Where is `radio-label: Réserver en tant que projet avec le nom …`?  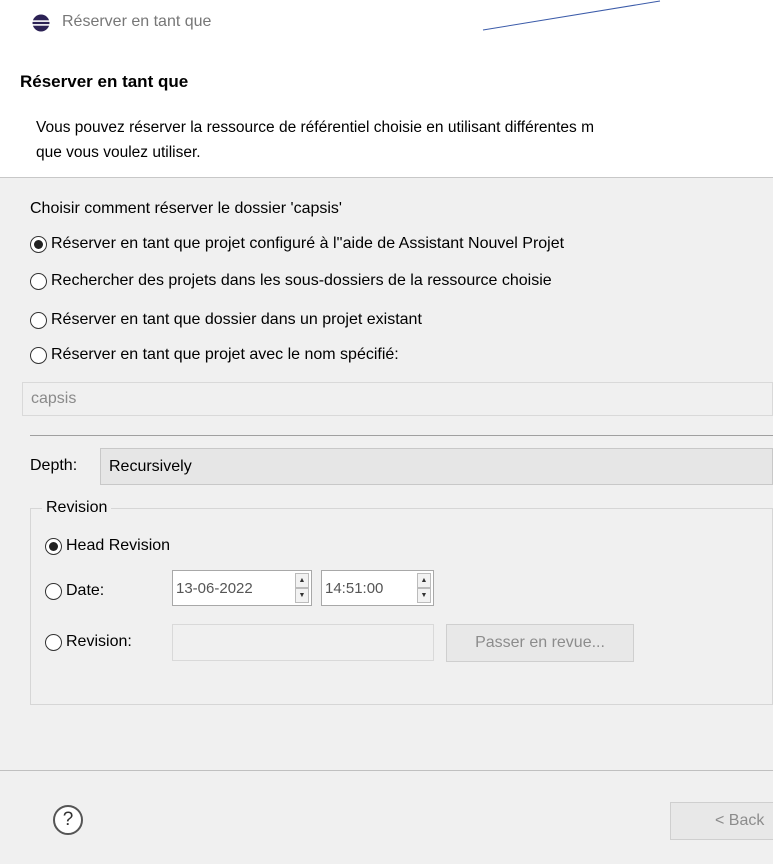 radio-label: Réserver en tant que projet avec le nom … is located at coordinates (225, 354).